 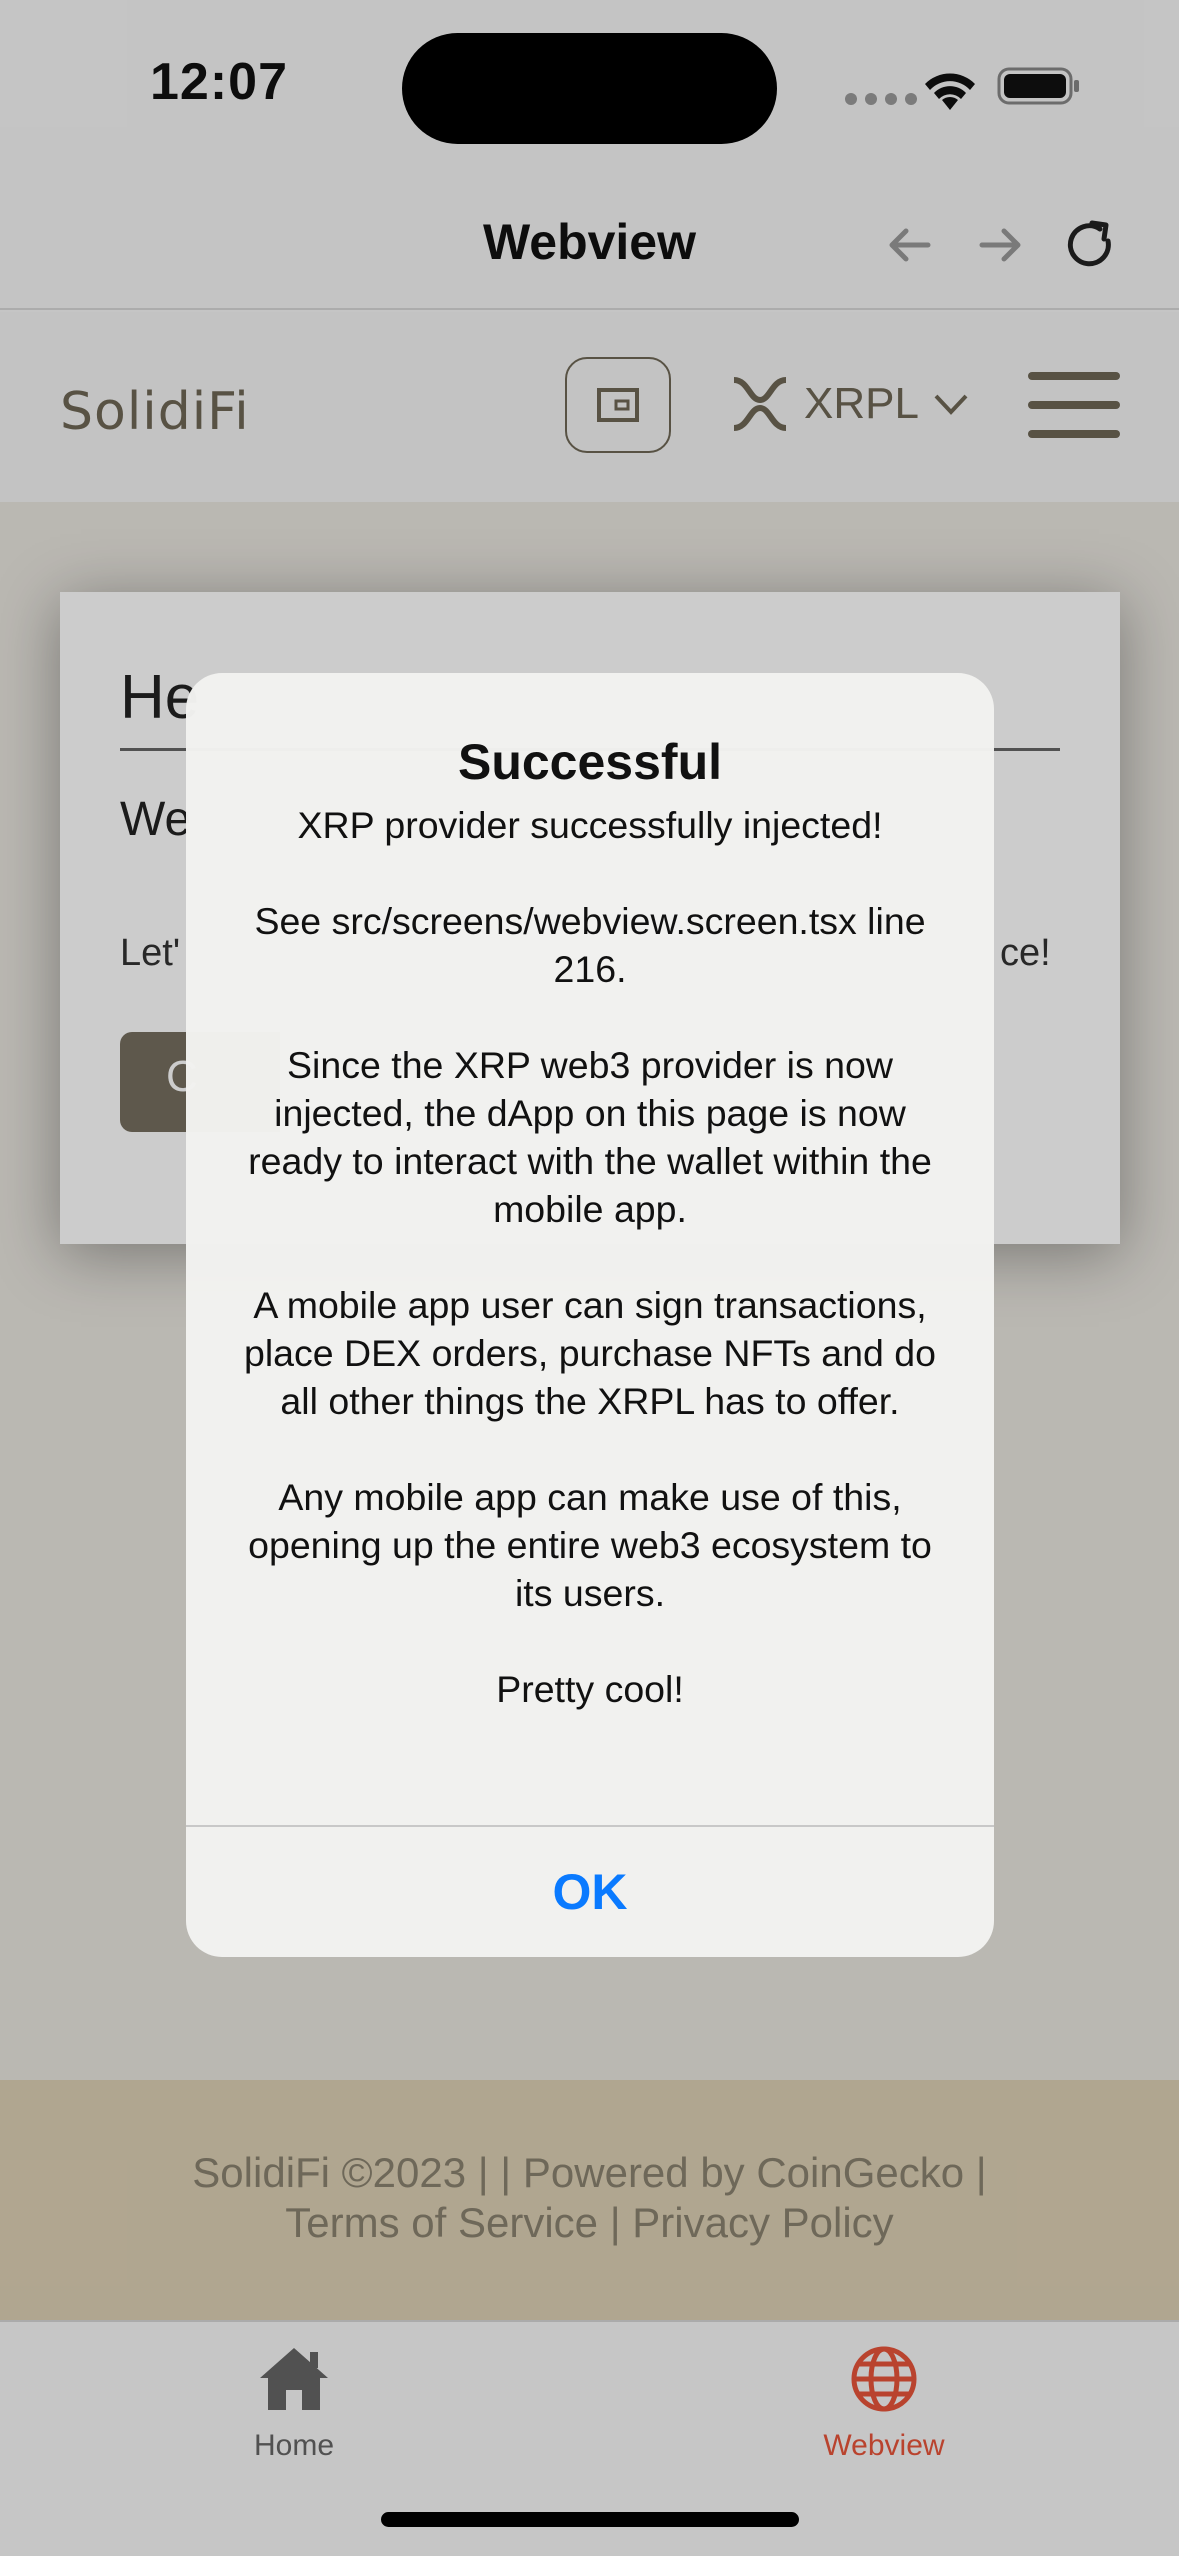 What do you see at coordinates (589, 762) in the screenshot?
I see `alert-title: Successful` at bounding box center [589, 762].